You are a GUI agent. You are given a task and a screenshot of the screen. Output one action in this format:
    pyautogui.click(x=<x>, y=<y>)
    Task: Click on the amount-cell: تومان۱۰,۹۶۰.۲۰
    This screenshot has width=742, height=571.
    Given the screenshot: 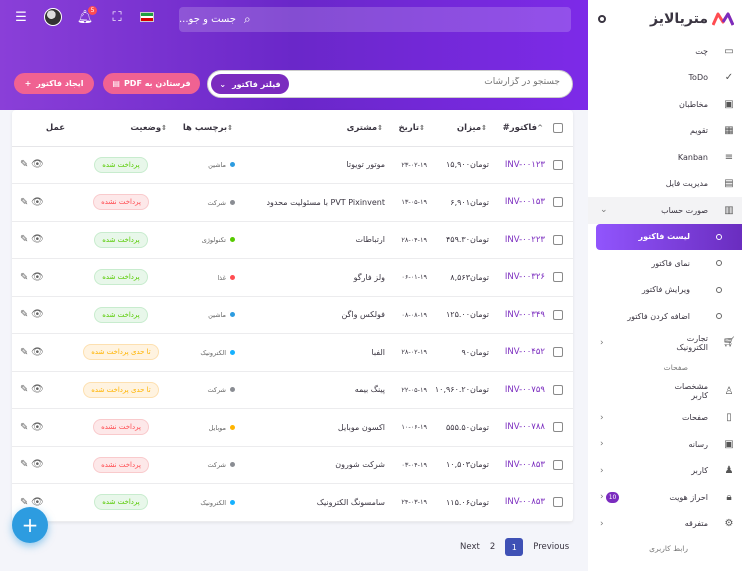 What is the action you would take?
    pyautogui.click(x=458, y=390)
    